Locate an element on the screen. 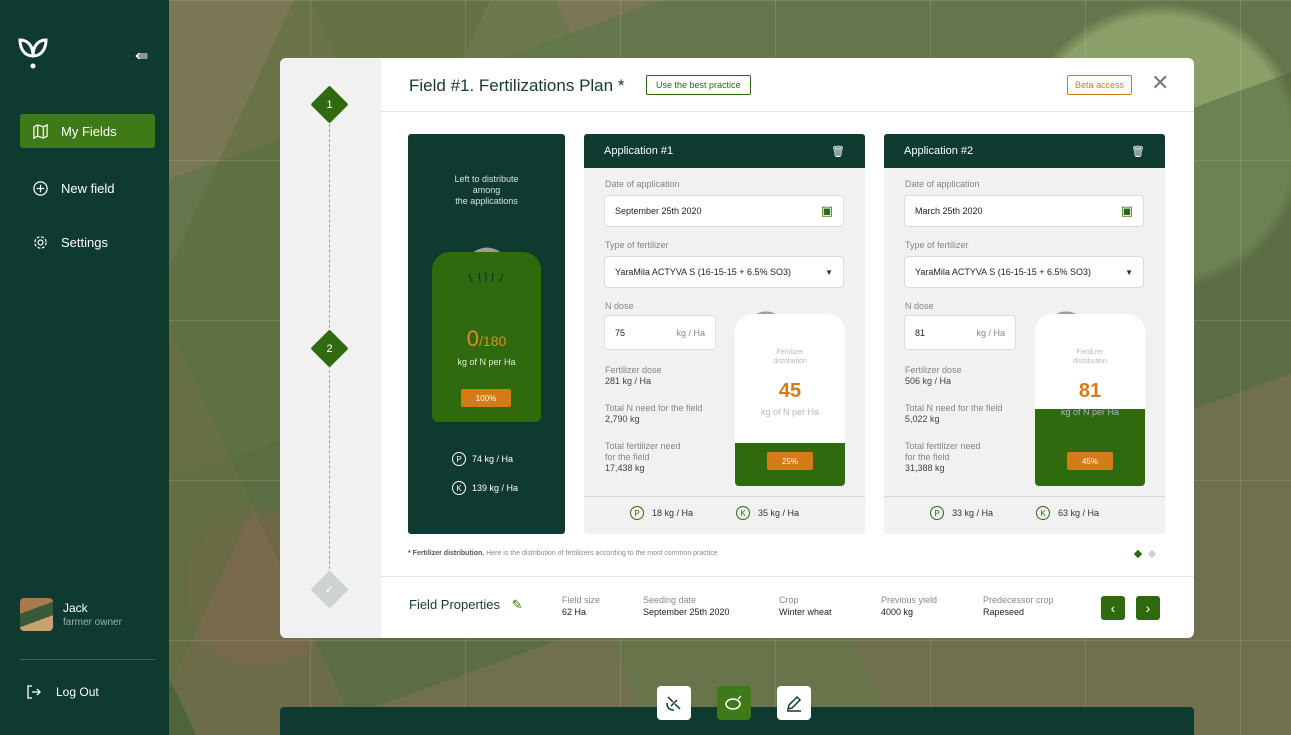  chevron-right-icon: › is located at coordinates (1148, 608).